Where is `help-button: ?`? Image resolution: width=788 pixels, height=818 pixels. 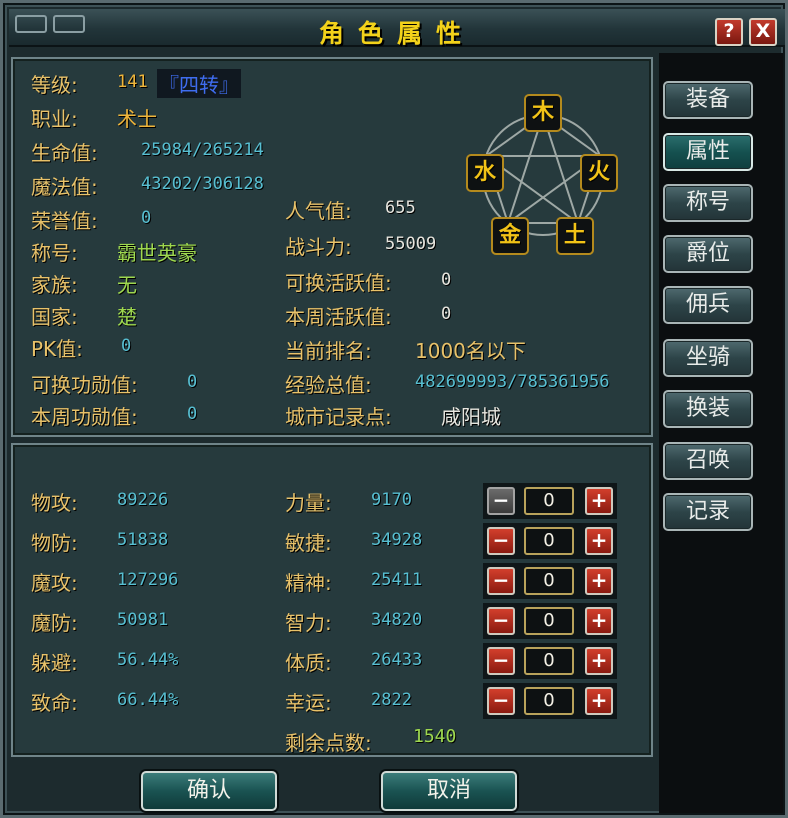
help-button: ? is located at coordinates (729, 32).